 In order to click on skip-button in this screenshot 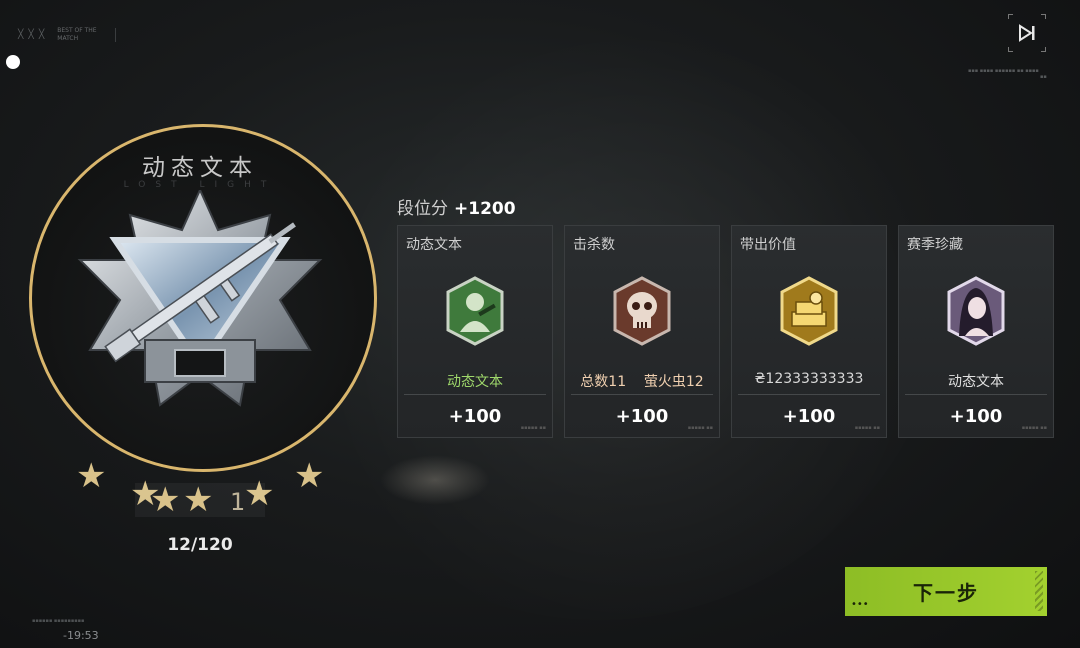, I will do `click(1027, 33)`.